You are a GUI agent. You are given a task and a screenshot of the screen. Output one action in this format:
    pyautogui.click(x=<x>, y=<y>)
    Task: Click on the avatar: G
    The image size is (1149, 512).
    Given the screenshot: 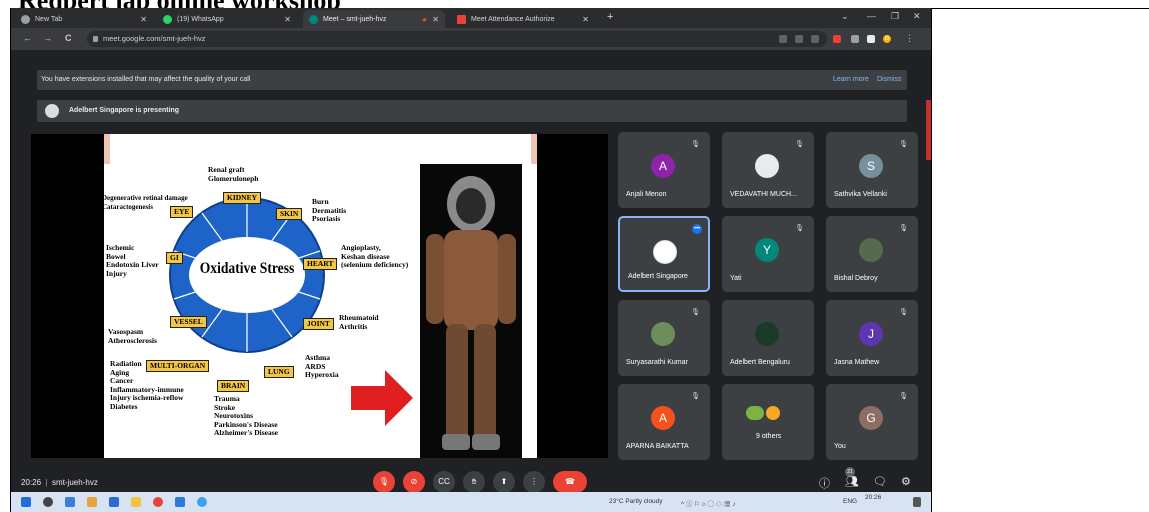 What is the action you would take?
    pyautogui.click(x=871, y=418)
    